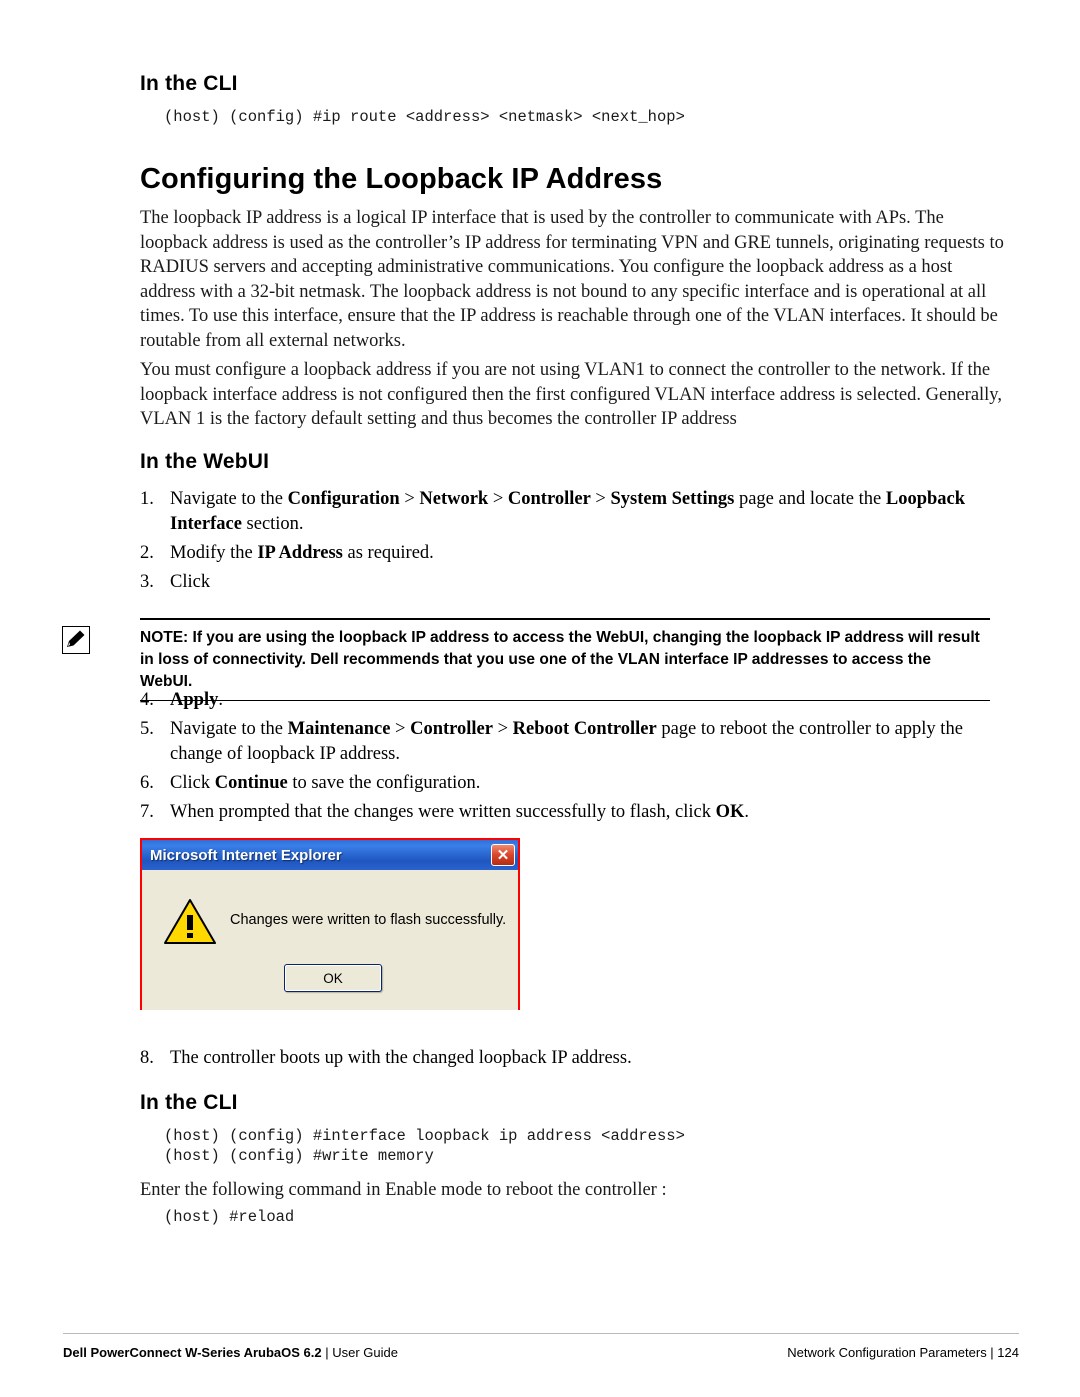  I want to click on list-item: 4. Apply., so click(572, 700).